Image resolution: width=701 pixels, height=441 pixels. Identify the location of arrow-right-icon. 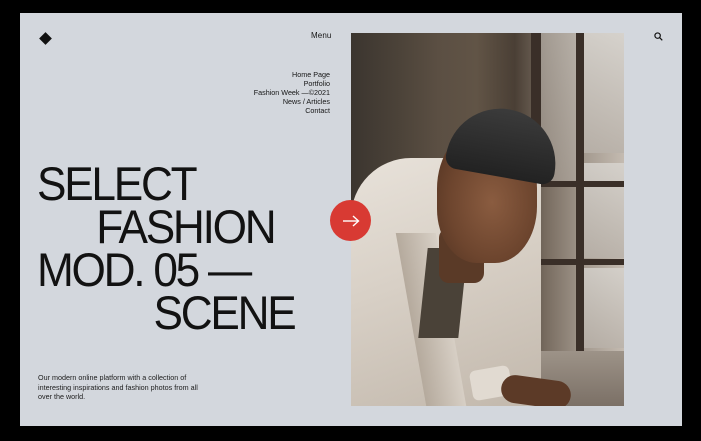
(351, 220).